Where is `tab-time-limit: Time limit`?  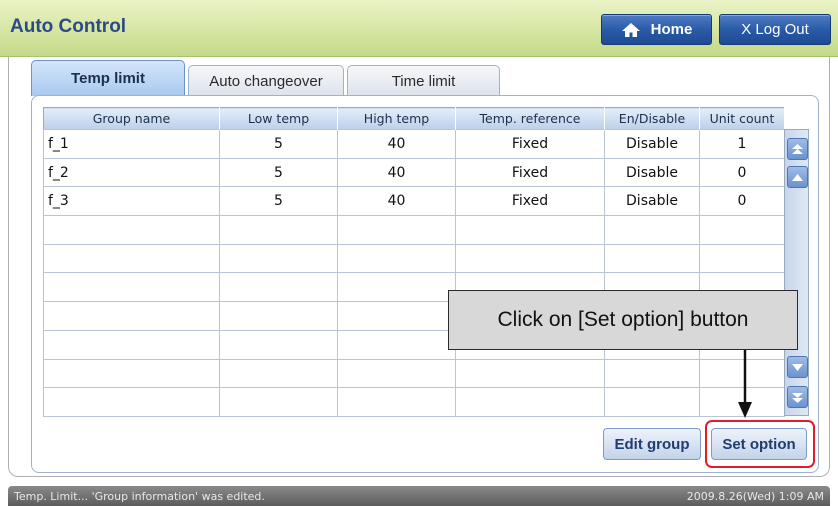 tab-time-limit: Time limit is located at coordinates (423, 80).